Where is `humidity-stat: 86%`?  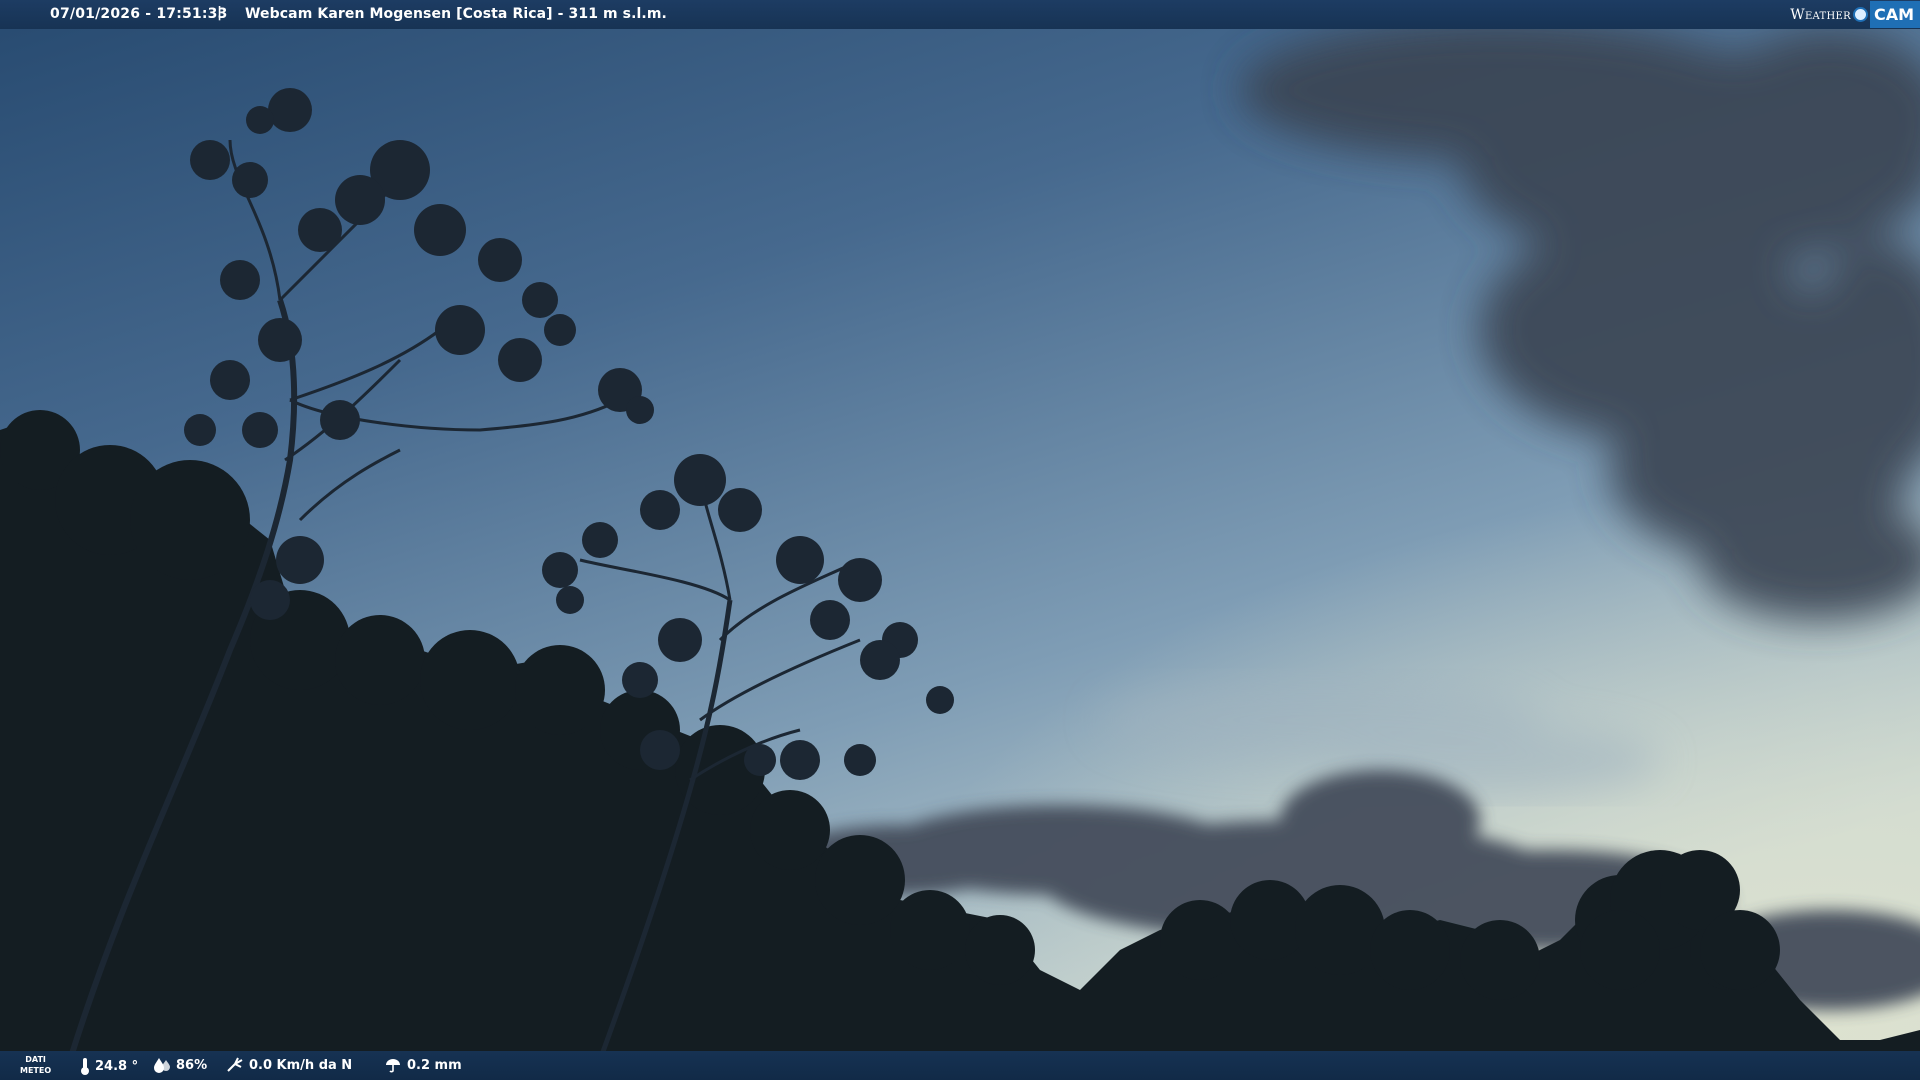 humidity-stat: 86% is located at coordinates (180, 1065).